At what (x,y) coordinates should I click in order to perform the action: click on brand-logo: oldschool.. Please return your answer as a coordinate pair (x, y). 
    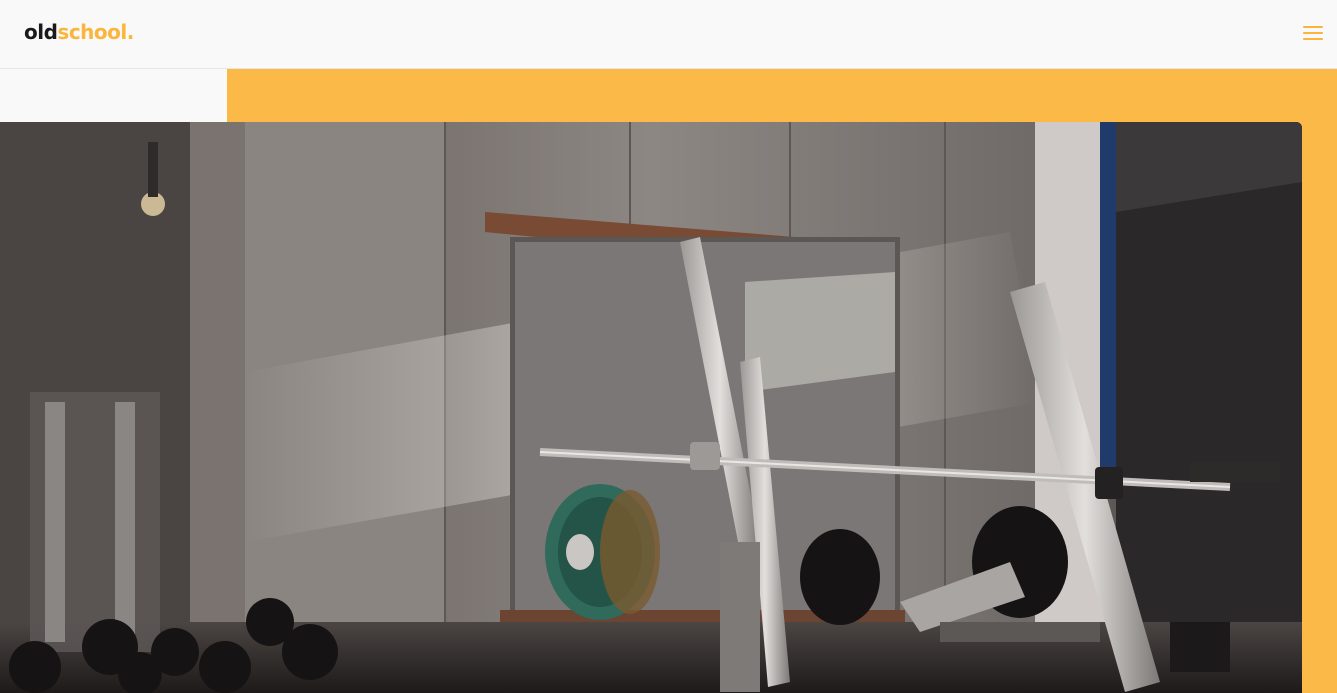
    Looking at the image, I should click on (79, 32).